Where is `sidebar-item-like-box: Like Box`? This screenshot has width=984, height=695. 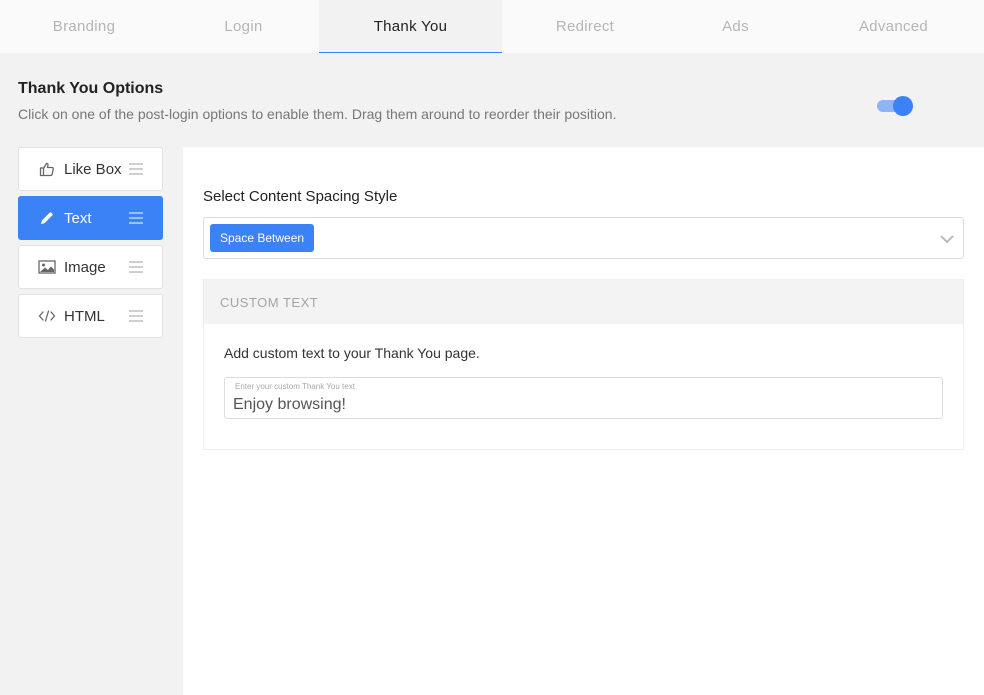
sidebar-item-like-box: Like Box is located at coordinates (90, 169).